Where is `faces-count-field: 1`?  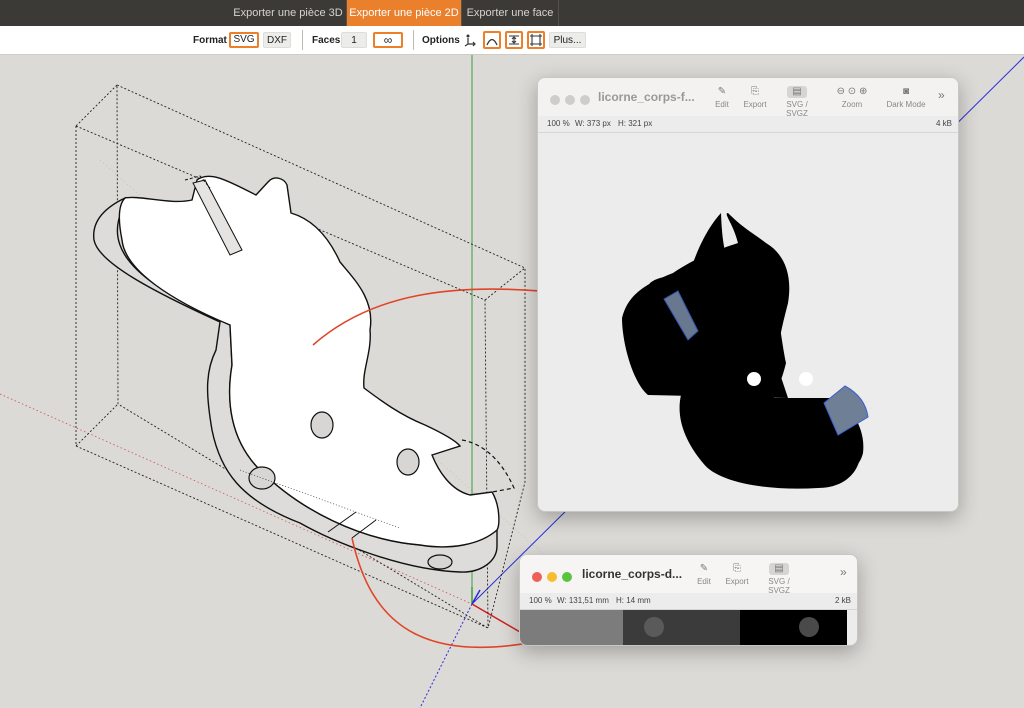 faces-count-field: 1 is located at coordinates (354, 40).